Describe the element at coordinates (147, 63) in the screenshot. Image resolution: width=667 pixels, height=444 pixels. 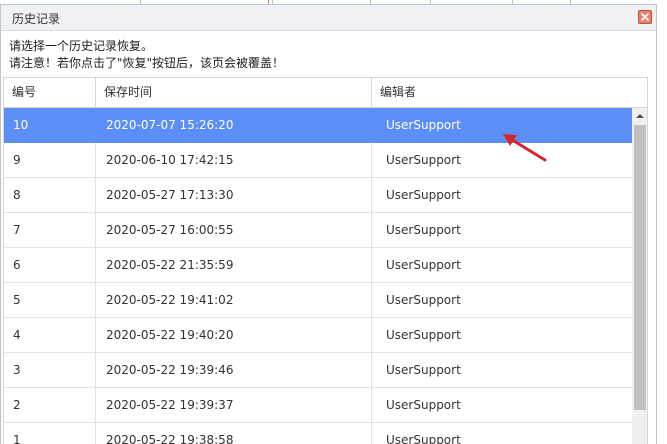
I see `instruction-line-2: 请注意！若你点击了"恢复"按钮后，该页会被覆盖！` at that location.